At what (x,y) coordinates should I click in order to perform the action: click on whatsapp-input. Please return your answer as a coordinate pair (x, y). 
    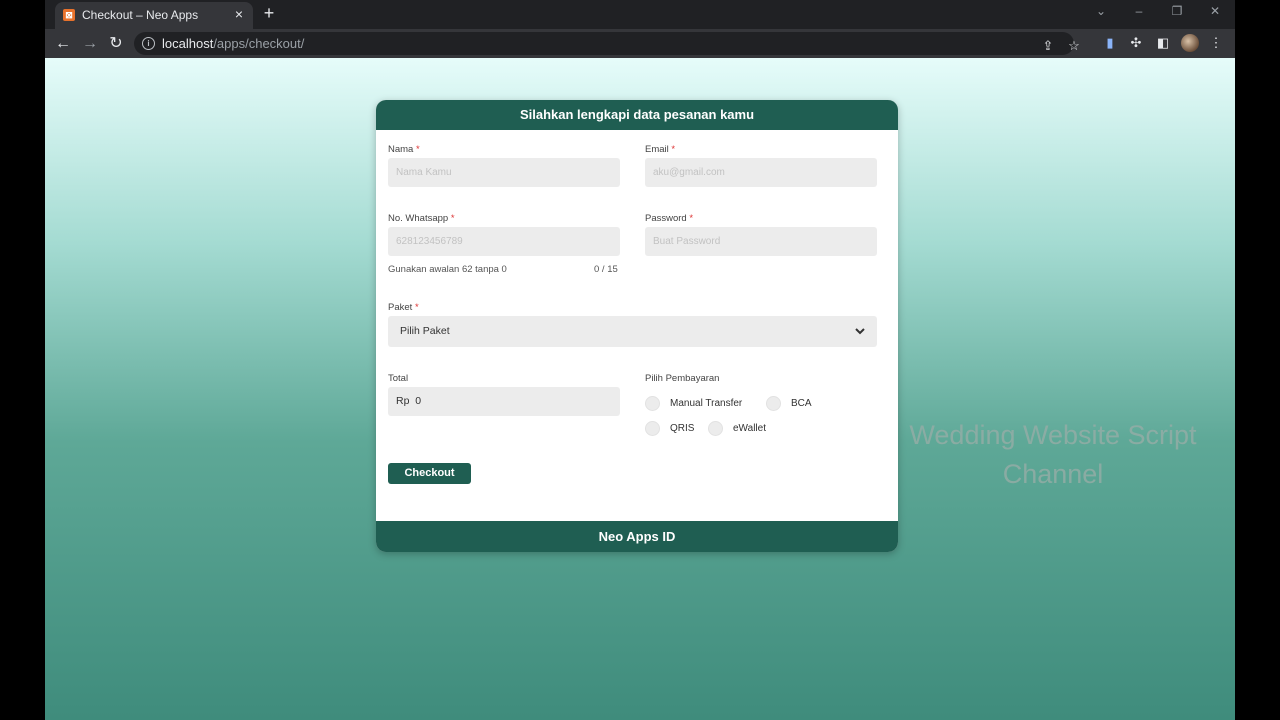
    Looking at the image, I should click on (504, 241).